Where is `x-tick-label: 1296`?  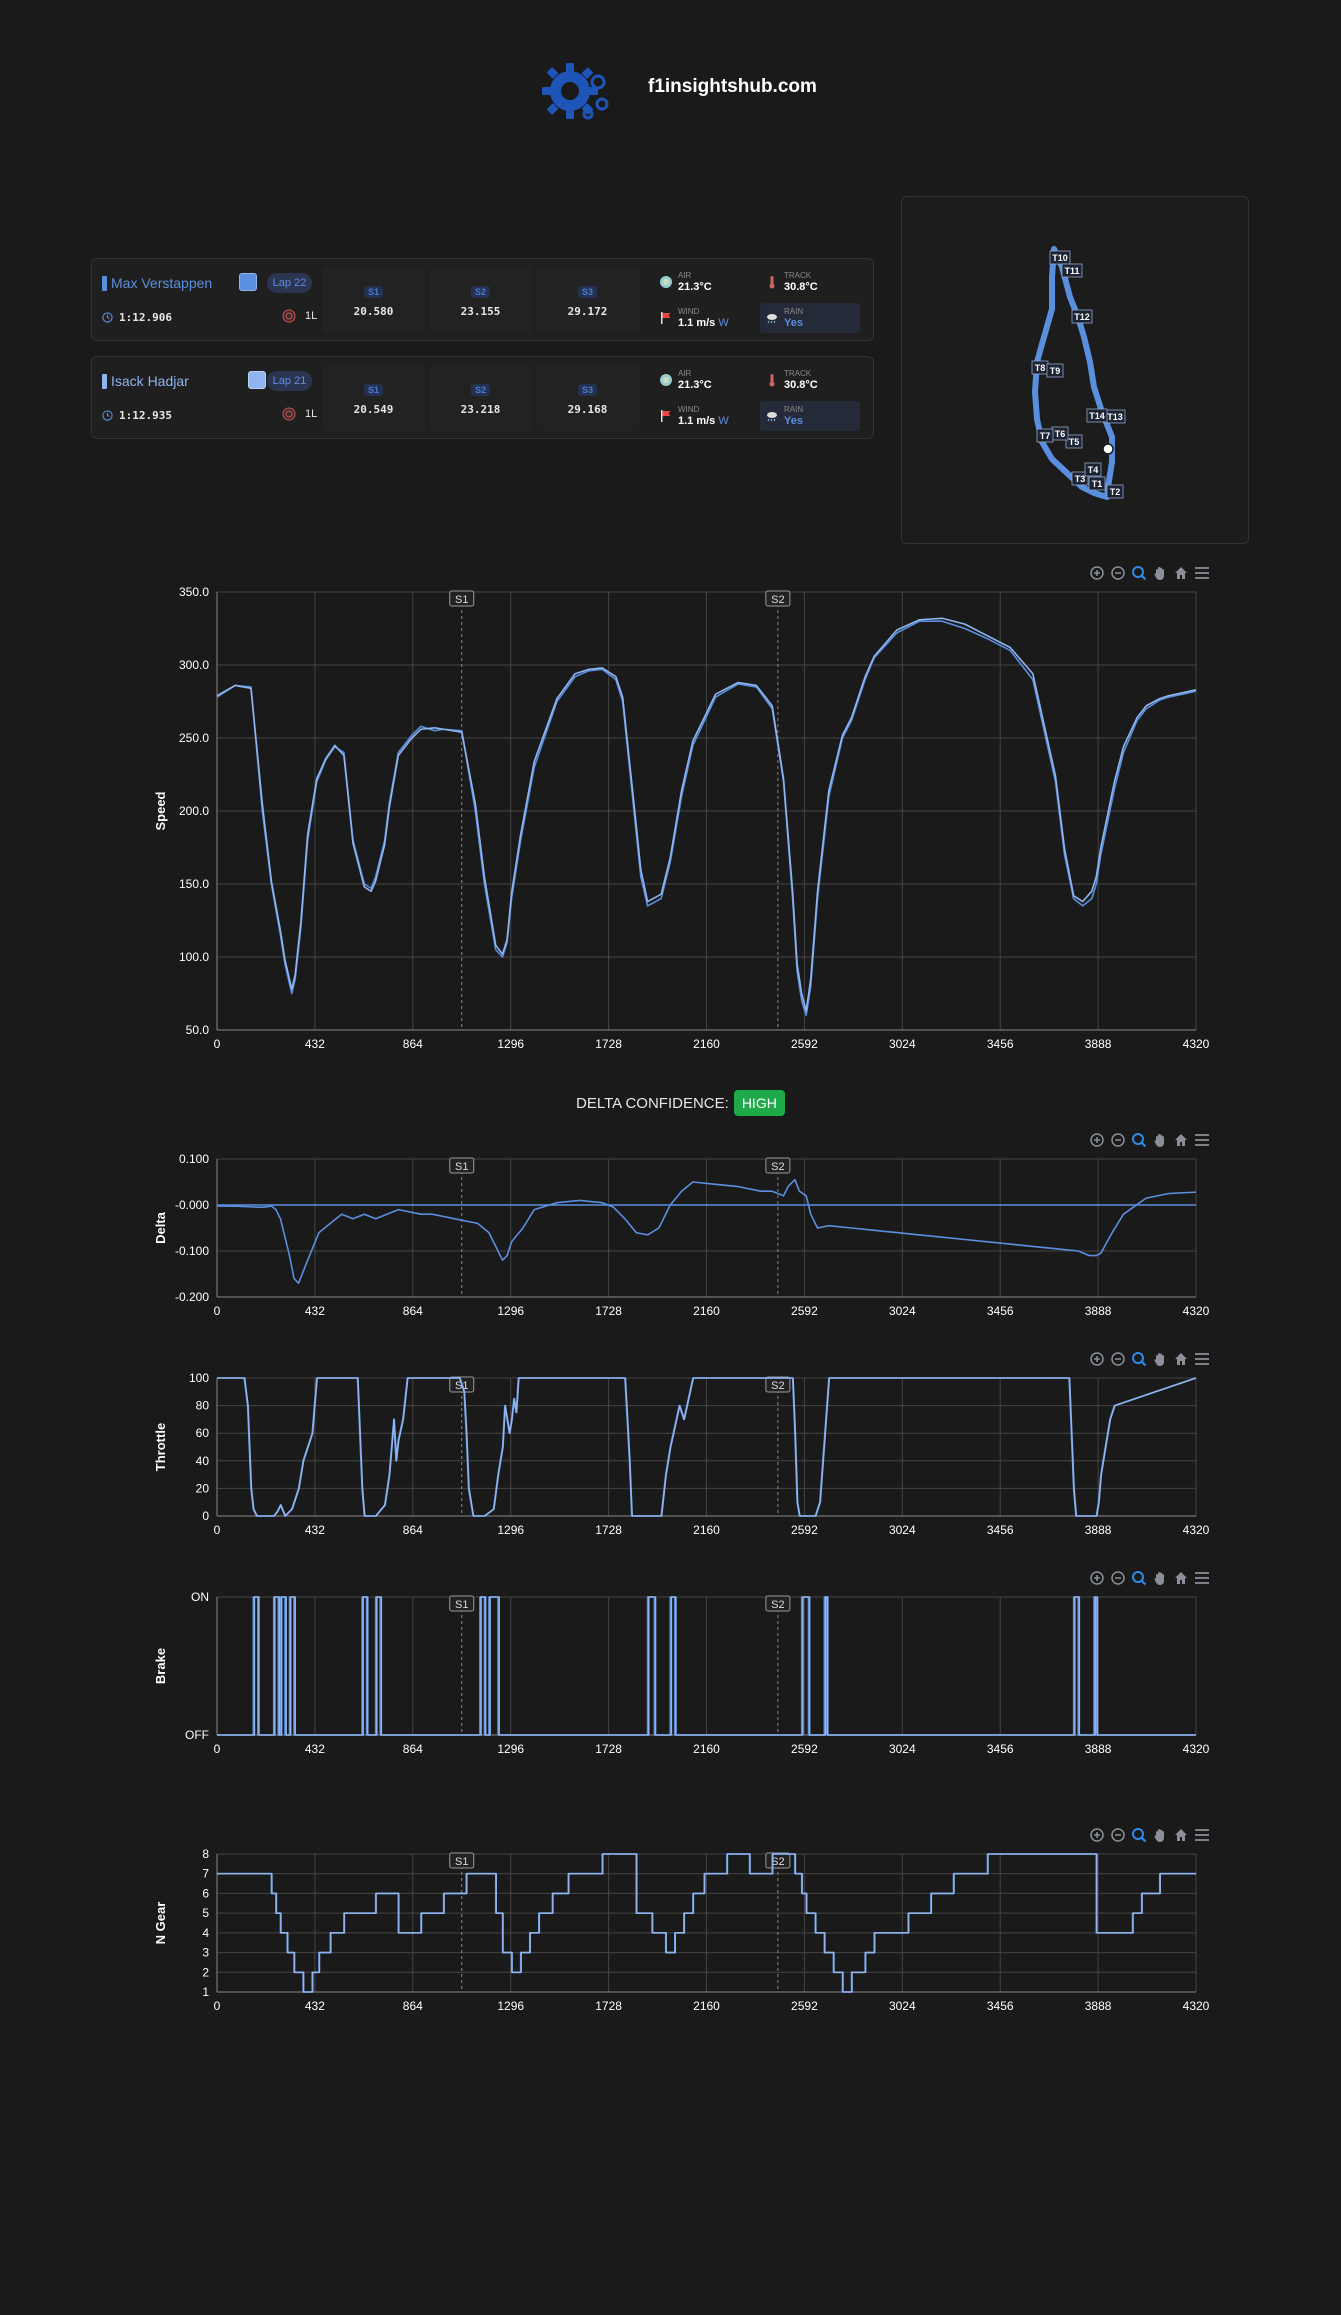 x-tick-label: 1296 is located at coordinates (510, 2006).